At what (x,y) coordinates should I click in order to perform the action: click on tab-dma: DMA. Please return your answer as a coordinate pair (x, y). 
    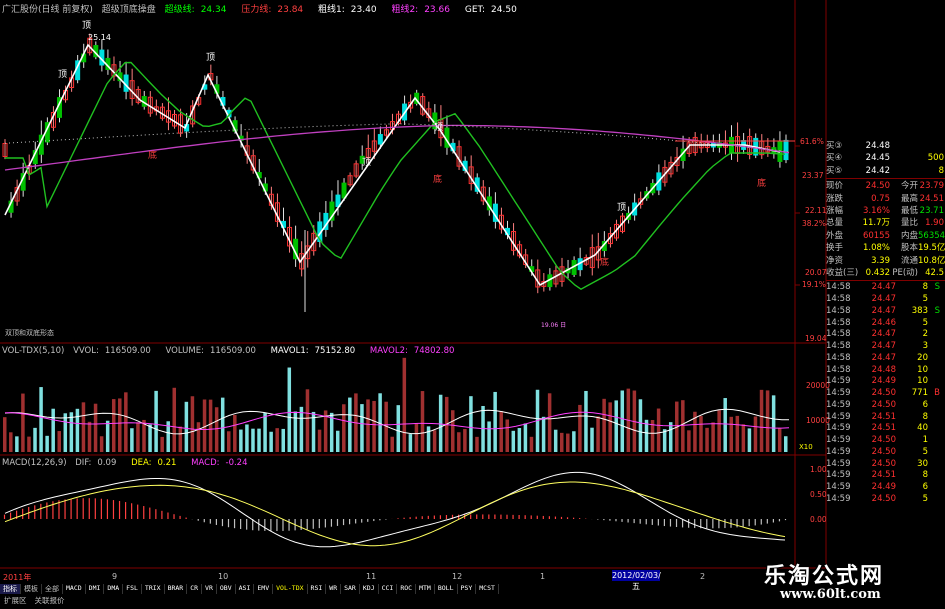
    Looking at the image, I should click on (114, 589).